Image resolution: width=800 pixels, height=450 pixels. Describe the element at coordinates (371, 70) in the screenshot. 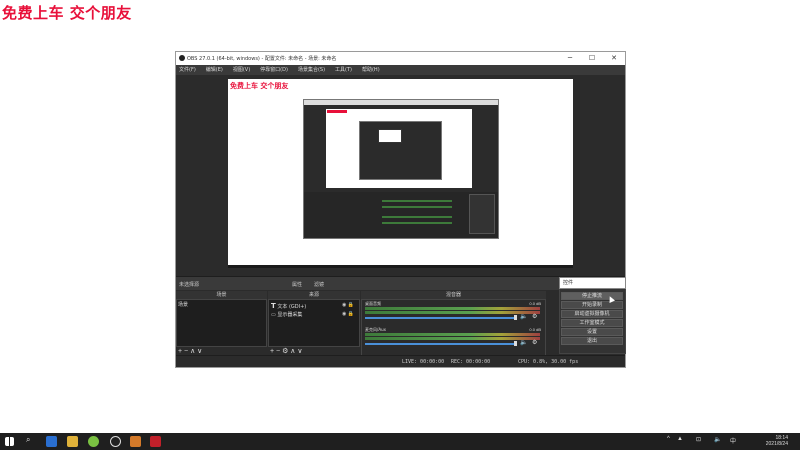

I see `menu-help: 帮助(H)` at that location.